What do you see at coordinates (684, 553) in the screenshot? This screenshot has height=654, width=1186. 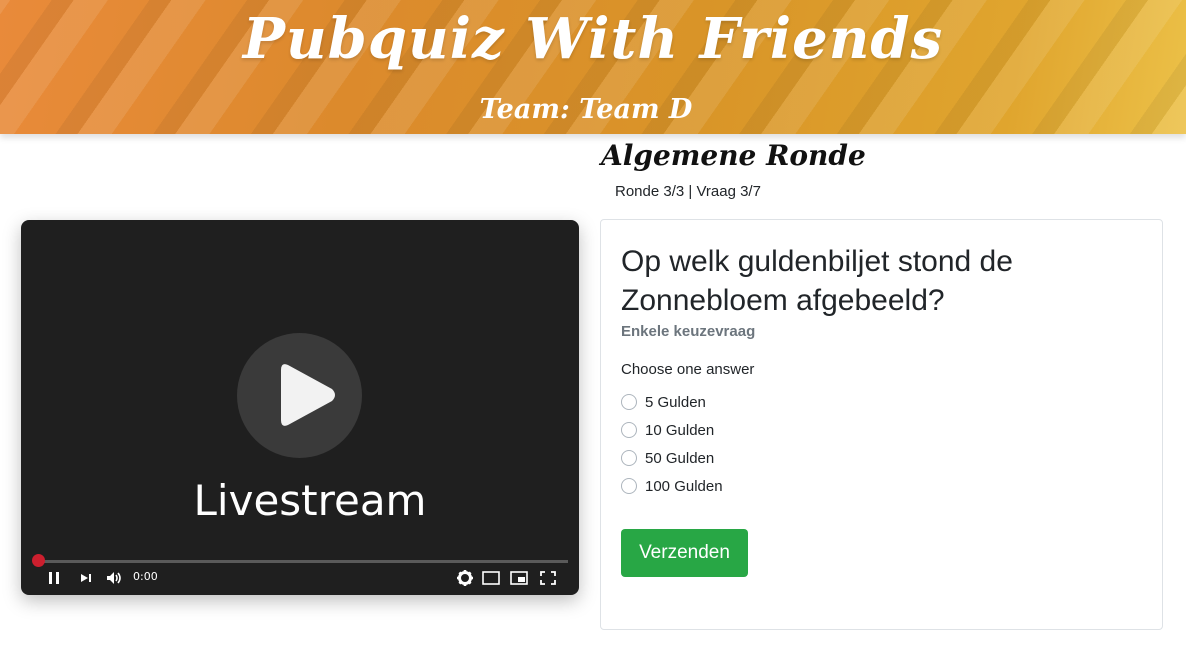 I see `submit-button: Verzenden` at bounding box center [684, 553].